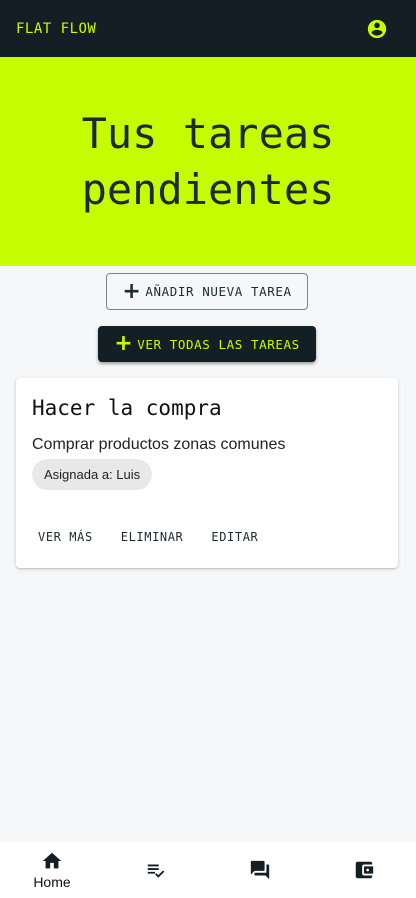 The height and width of the screenshot is (898, 416). I want to click on account-button, so click(377, 29).